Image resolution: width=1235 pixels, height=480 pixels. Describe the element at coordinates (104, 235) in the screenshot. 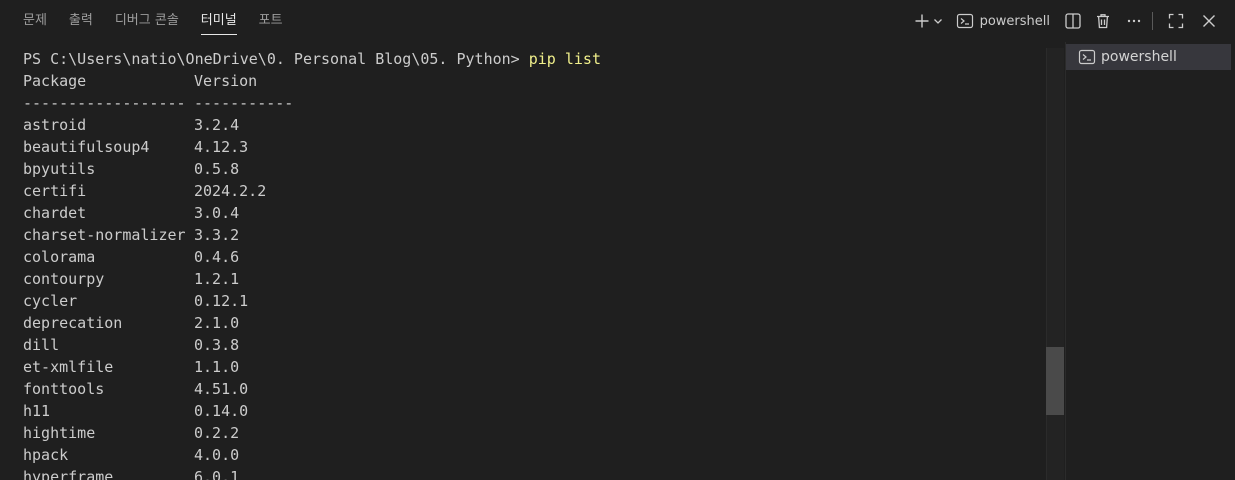

I see `package-name: charset-normalizer` at that location.